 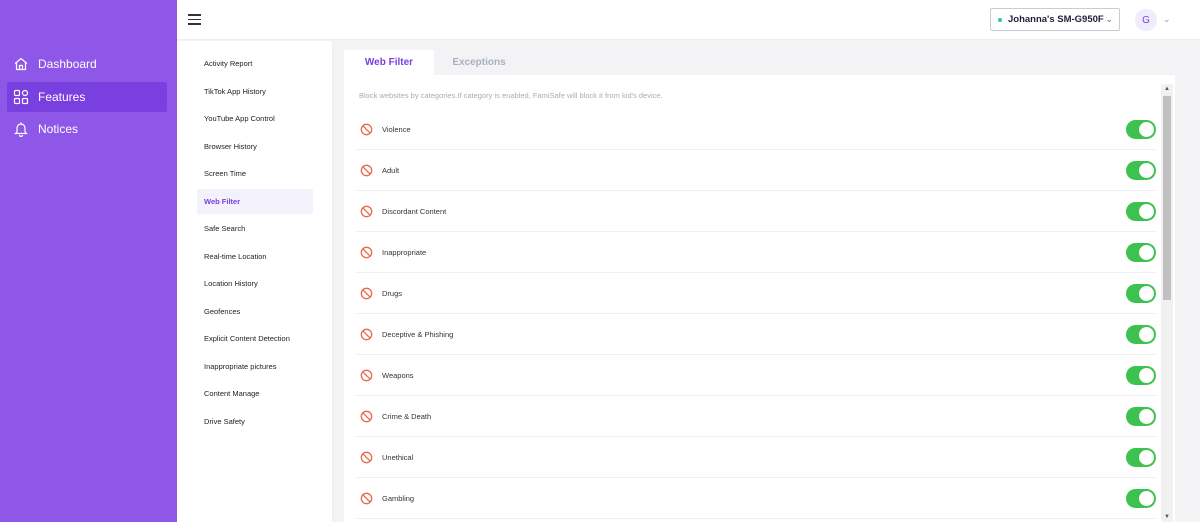 I want to click on tab-exceptions: Exceptions, so click(x=479, y=62).